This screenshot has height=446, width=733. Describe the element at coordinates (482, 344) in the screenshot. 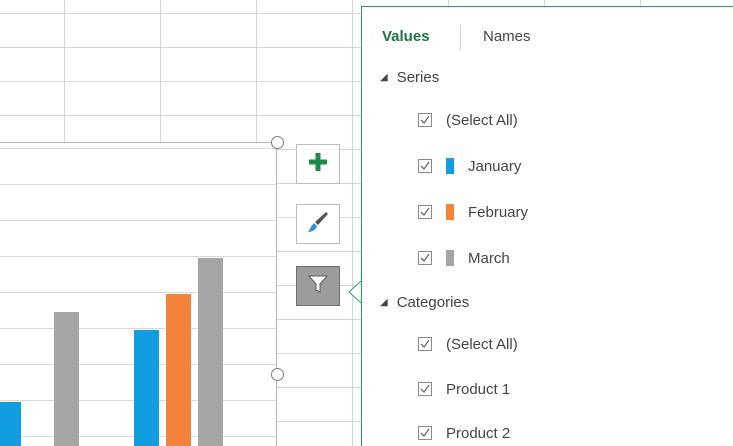

I see `categories-select-all-label: (Select All)` at that location.